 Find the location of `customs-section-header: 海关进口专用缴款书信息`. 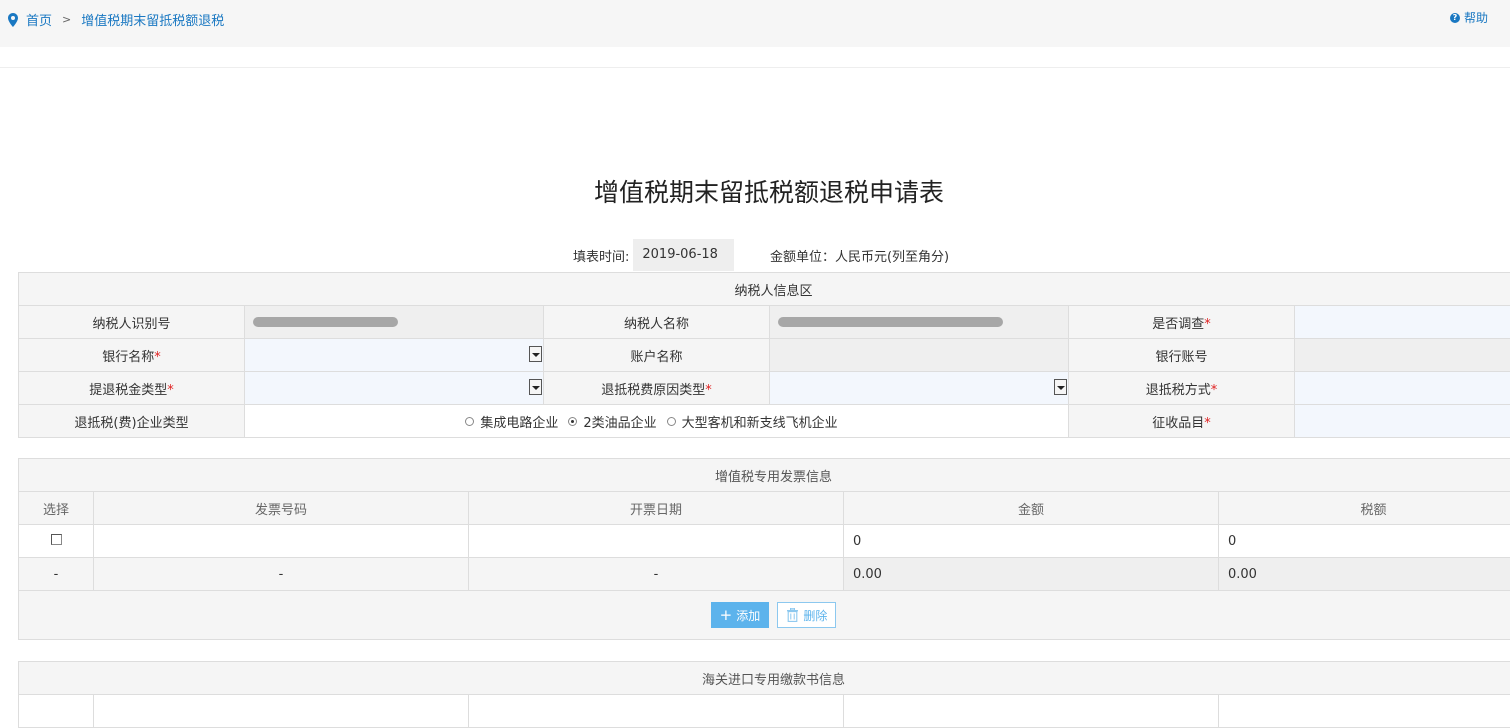

customs-section-header: 海关进口专用缴款书信息 is located at coordinates (764, 678).